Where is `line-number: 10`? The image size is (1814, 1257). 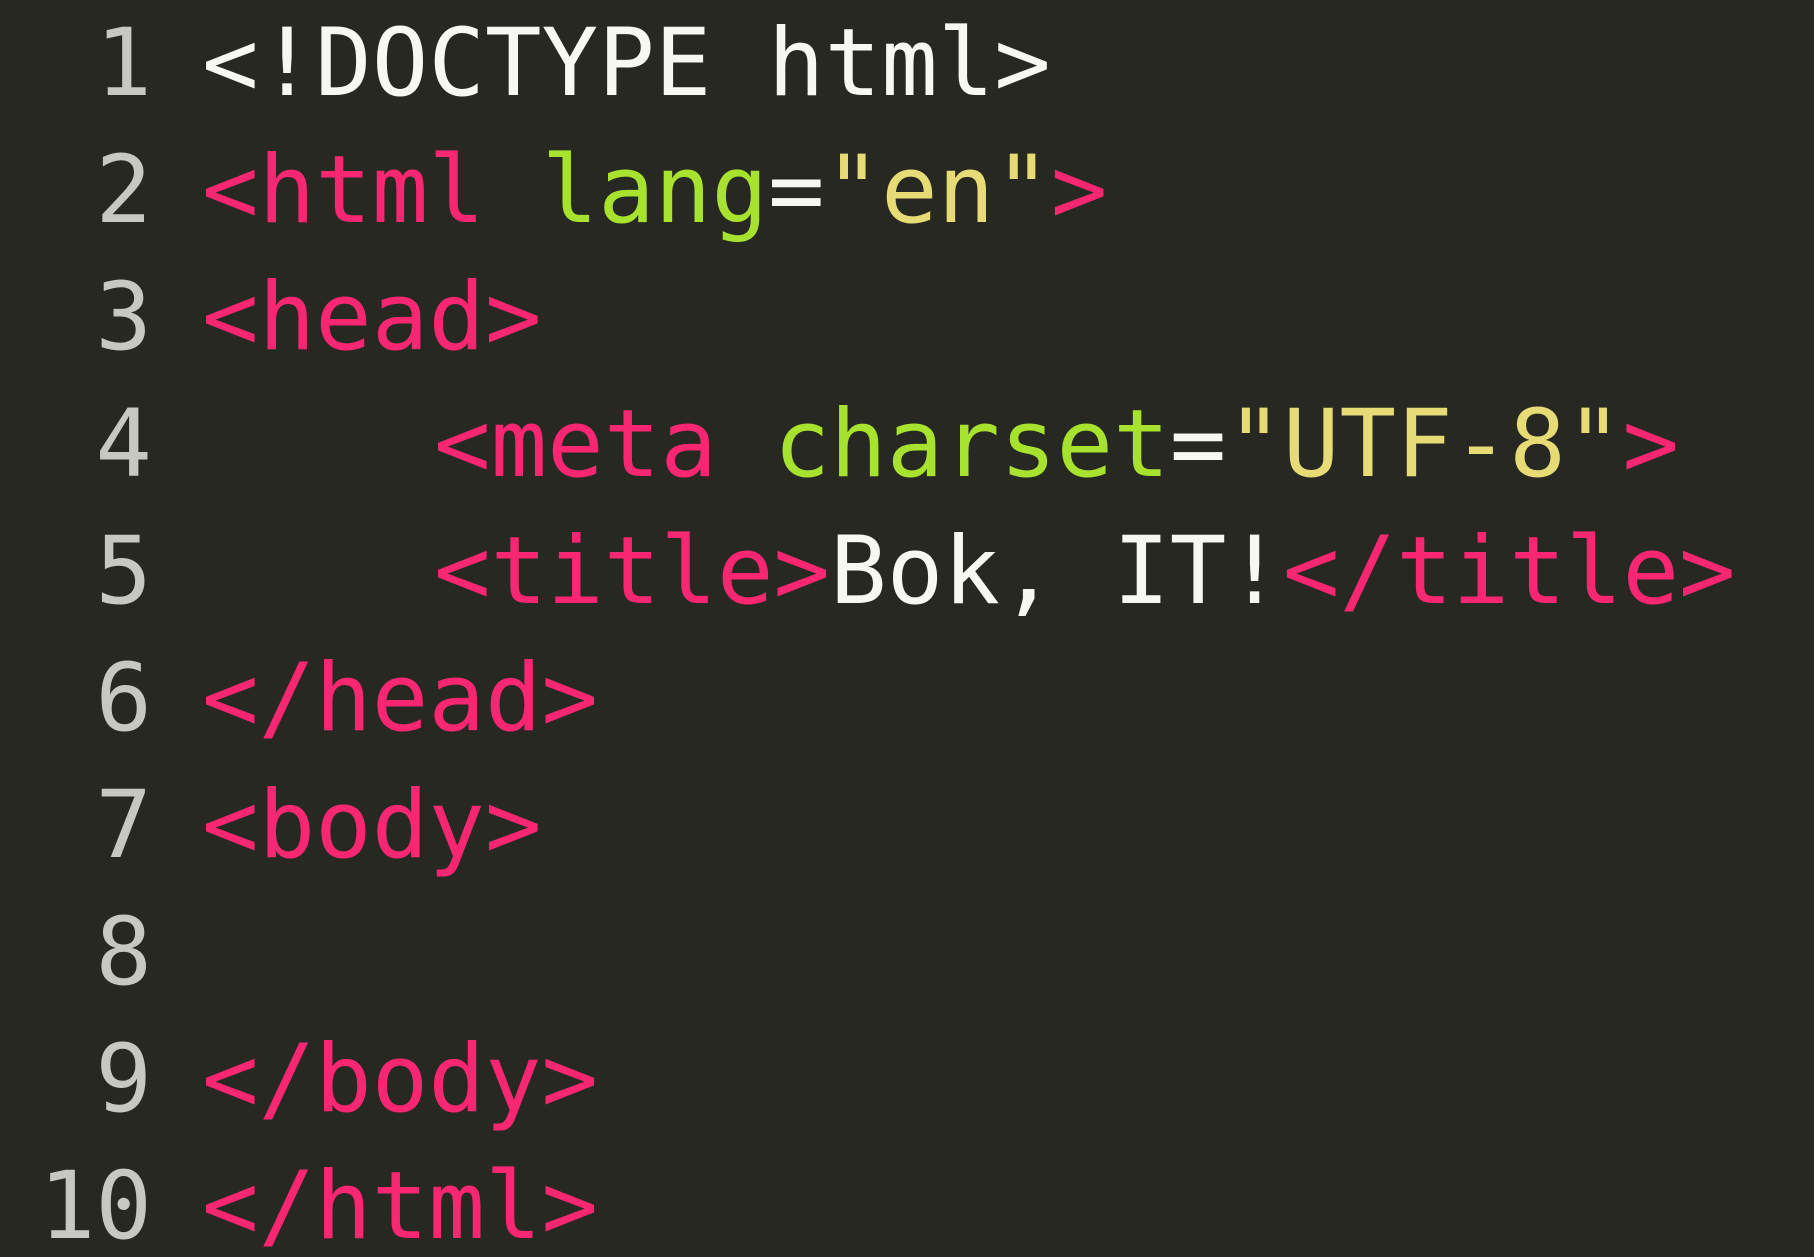 line-number: 10 is located at coordinates (95, 1204).